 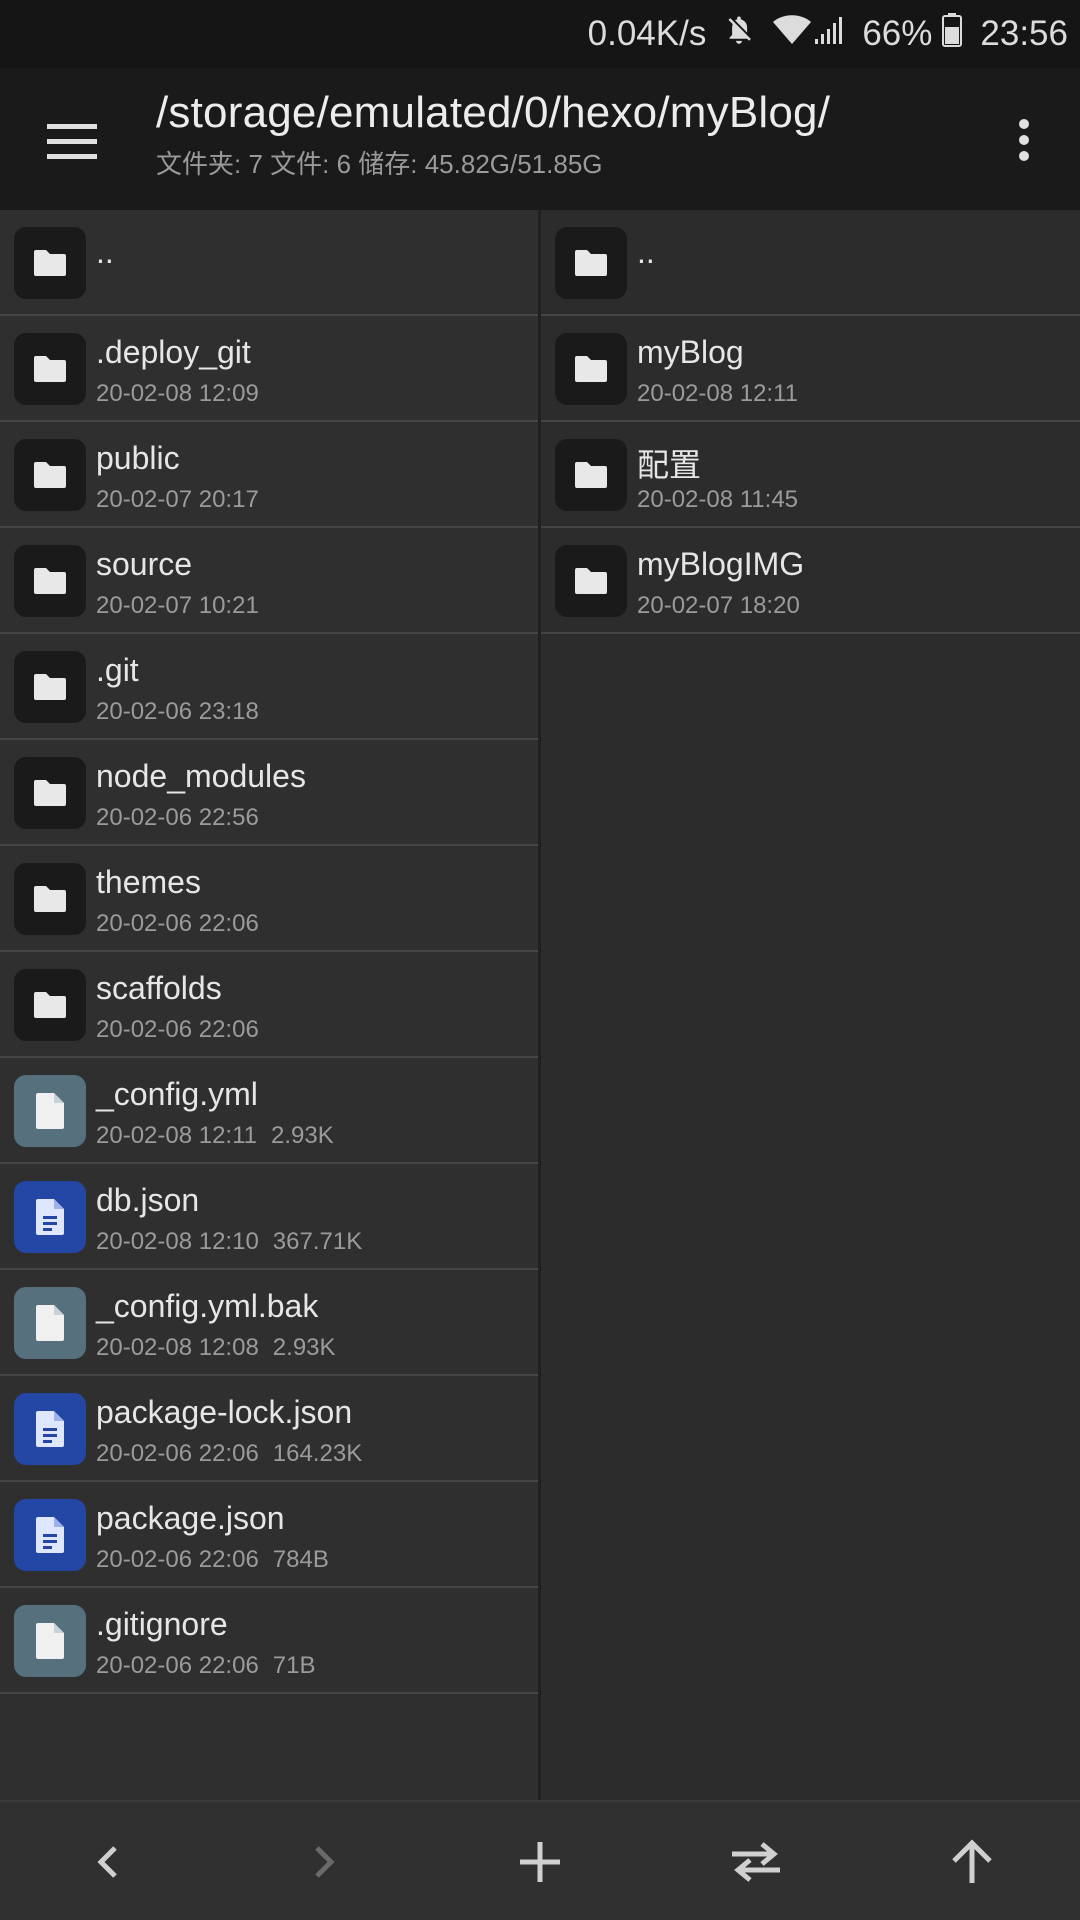 I want to click on file-name: .., so click(x=646, y=252).